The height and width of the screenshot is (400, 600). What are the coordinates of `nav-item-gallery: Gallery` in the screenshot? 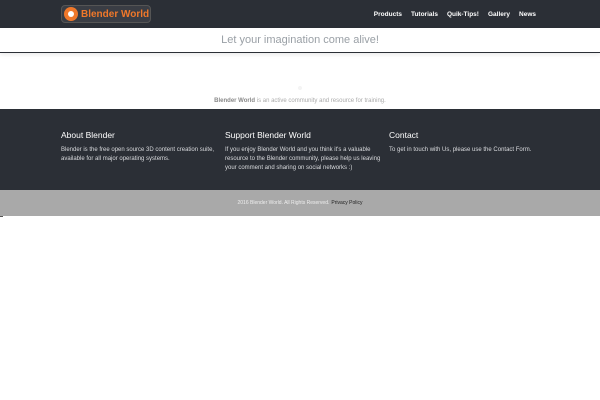 It's located at (499, 14).